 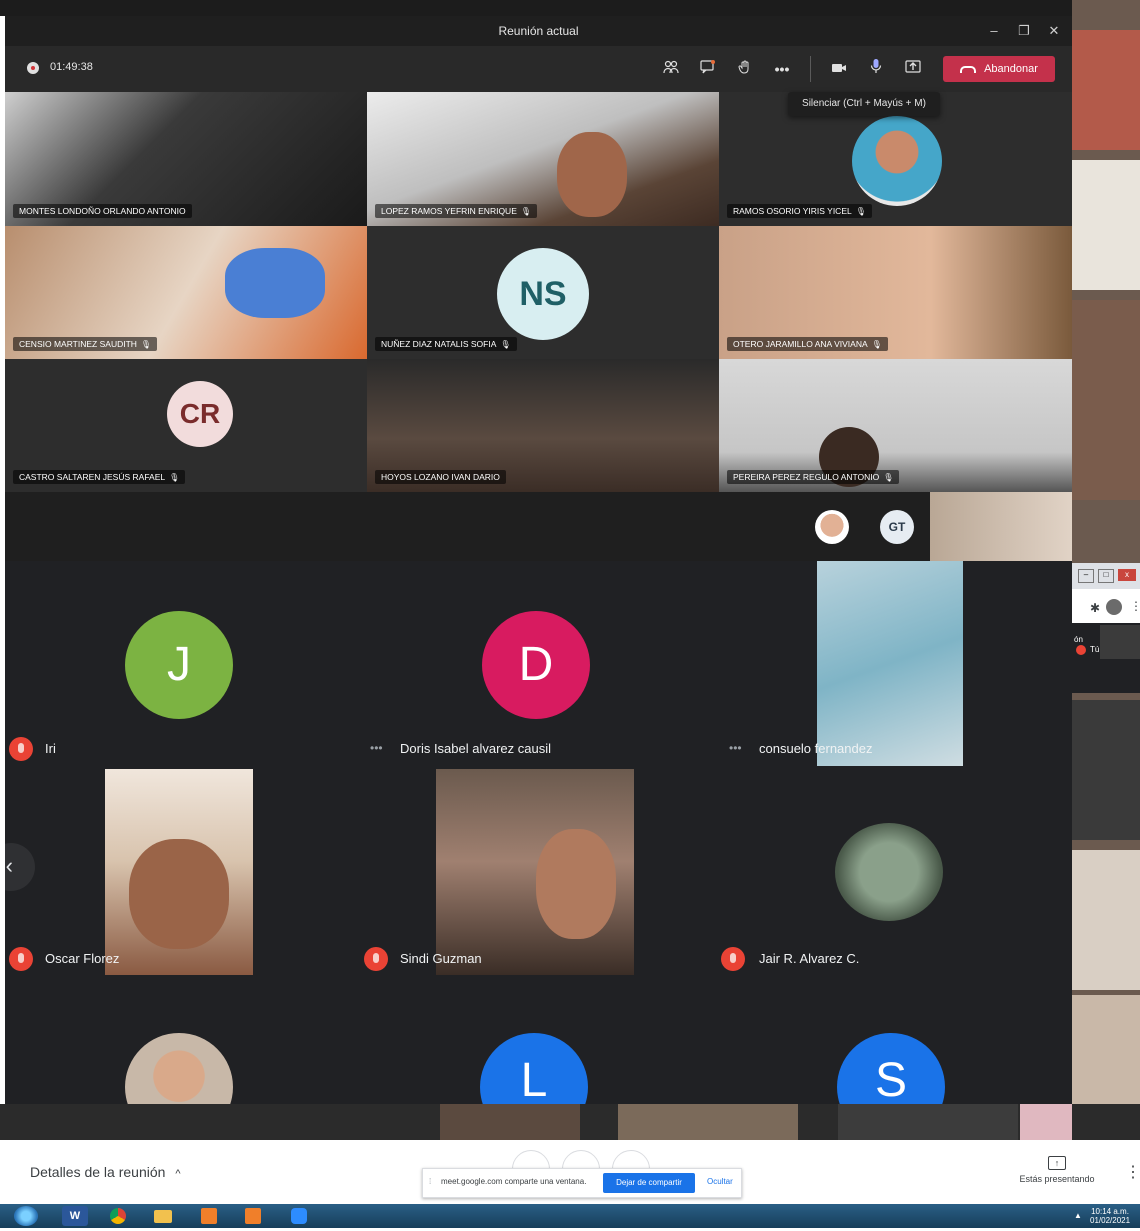 What do you see at coordinates (186, 159) in the screenshot?
I see `participant-tile: MONTES LONDOÑO ORLANDO ANTONIO` at bounding box center [186, 159].